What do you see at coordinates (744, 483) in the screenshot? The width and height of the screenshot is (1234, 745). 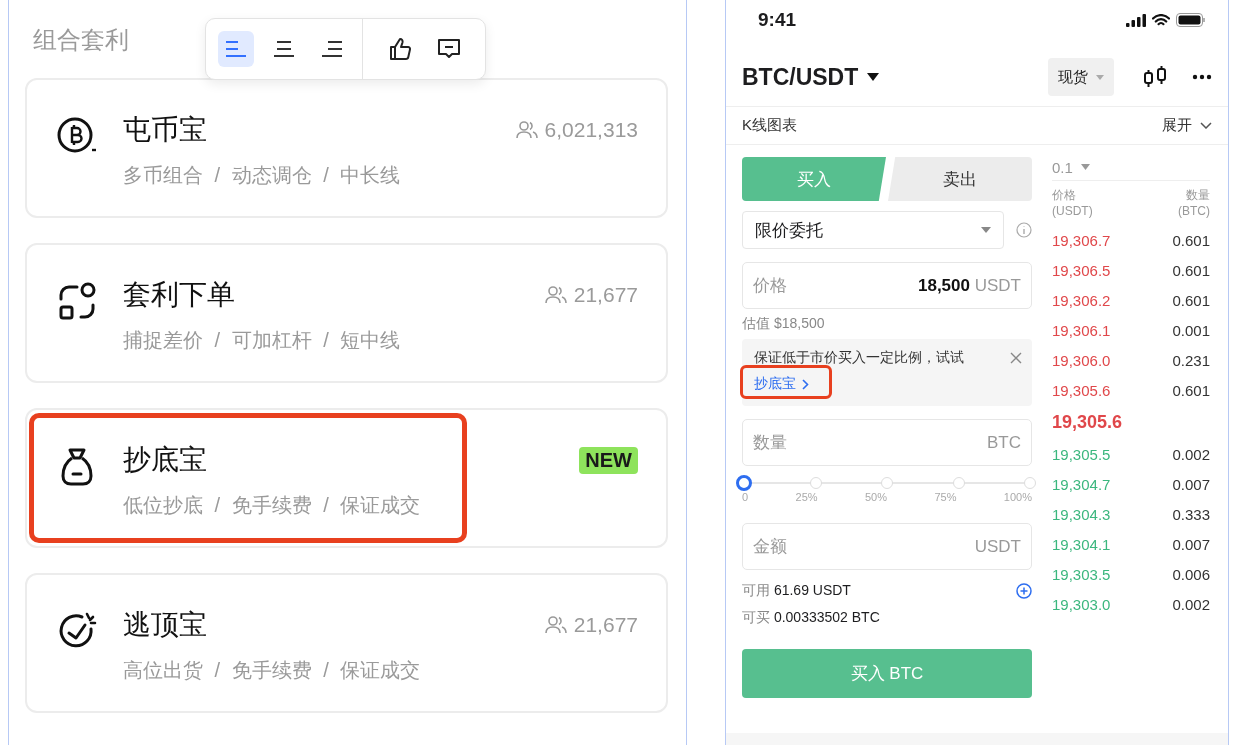 I see `slider-thumb` at bounding box center [744, 483].